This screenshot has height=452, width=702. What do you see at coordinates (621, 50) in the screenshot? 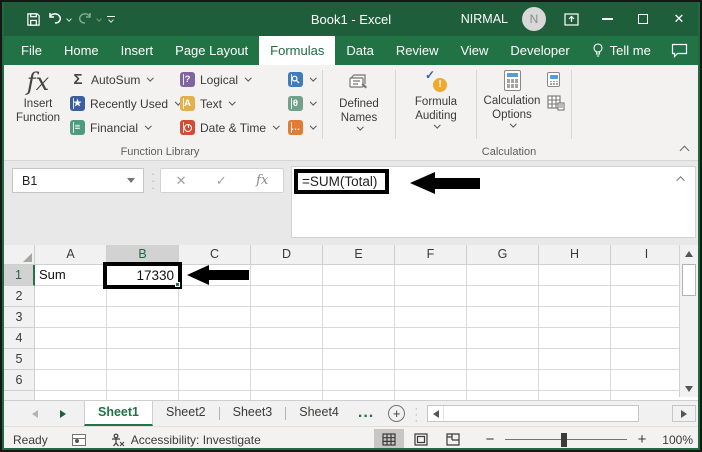
I see `tab-tell-me: Tell me` at bounding box center [621, 50].